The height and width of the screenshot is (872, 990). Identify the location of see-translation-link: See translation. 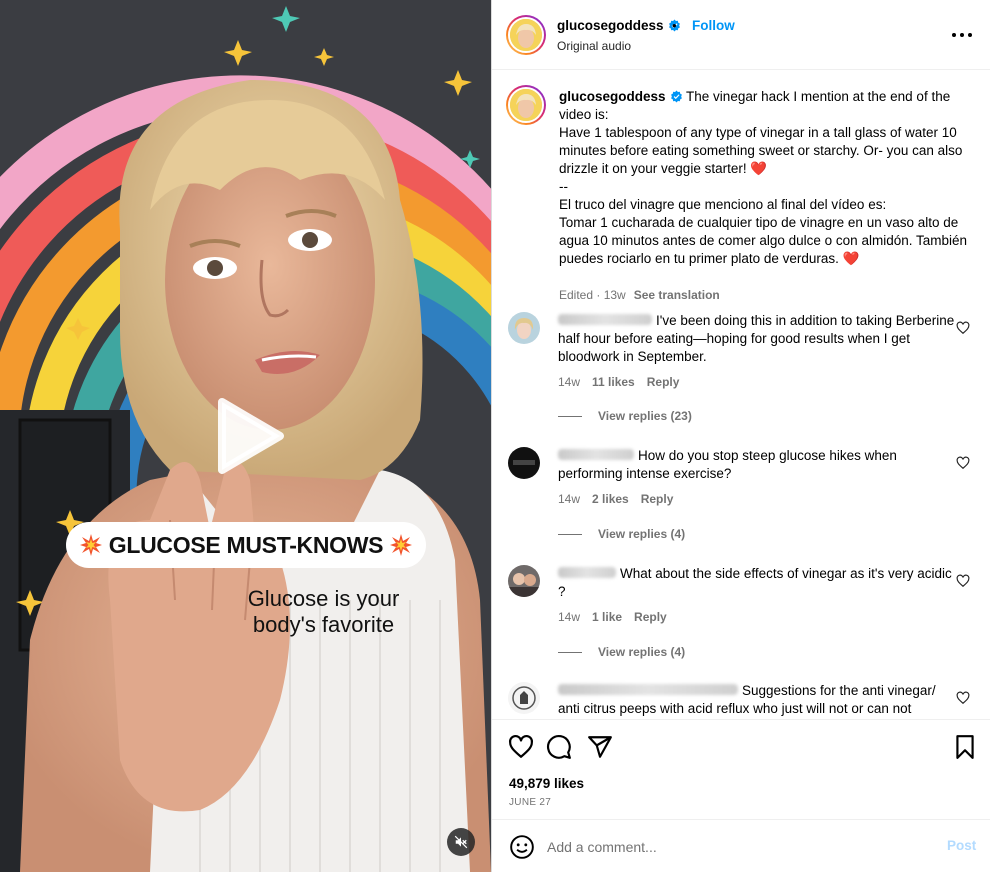
(677, 295).